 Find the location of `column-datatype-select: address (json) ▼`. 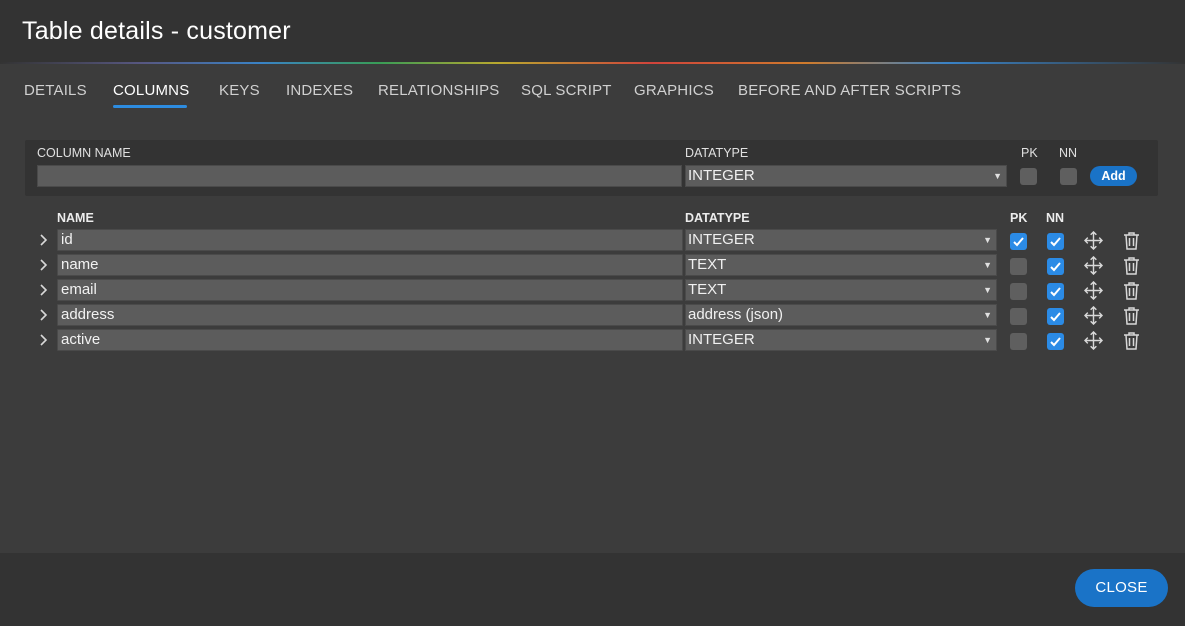

column-datatype-select: address (json) ▼ is located at coordinates (841, 315).